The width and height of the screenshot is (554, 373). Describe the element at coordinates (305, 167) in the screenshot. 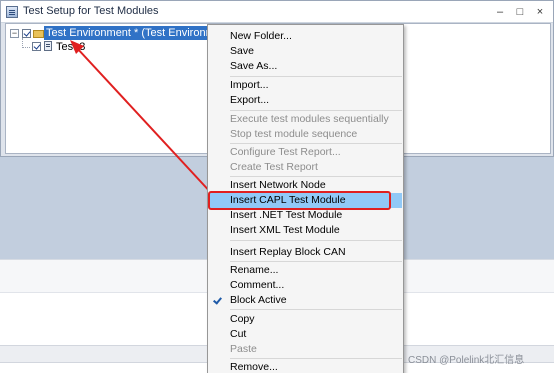

I see `menu-item-create-report: Create Test Report` at that location.